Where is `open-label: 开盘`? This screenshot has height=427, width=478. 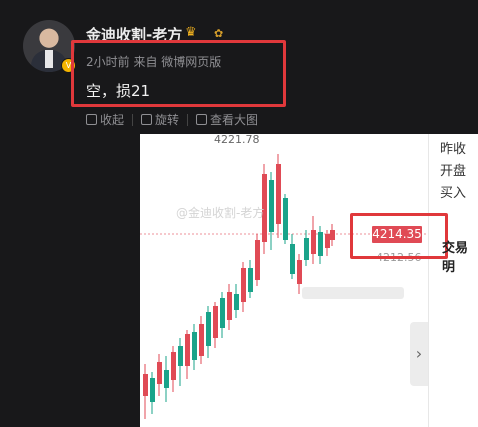 open-label: 开盘 is located at coordinates (453, 171).